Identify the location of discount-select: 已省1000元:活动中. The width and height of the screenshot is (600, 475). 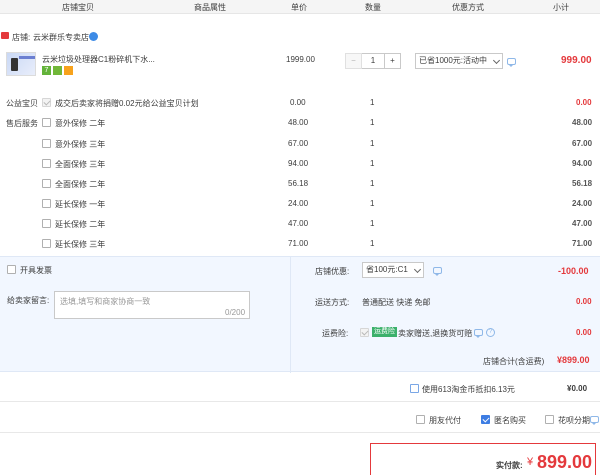
(459, 61).